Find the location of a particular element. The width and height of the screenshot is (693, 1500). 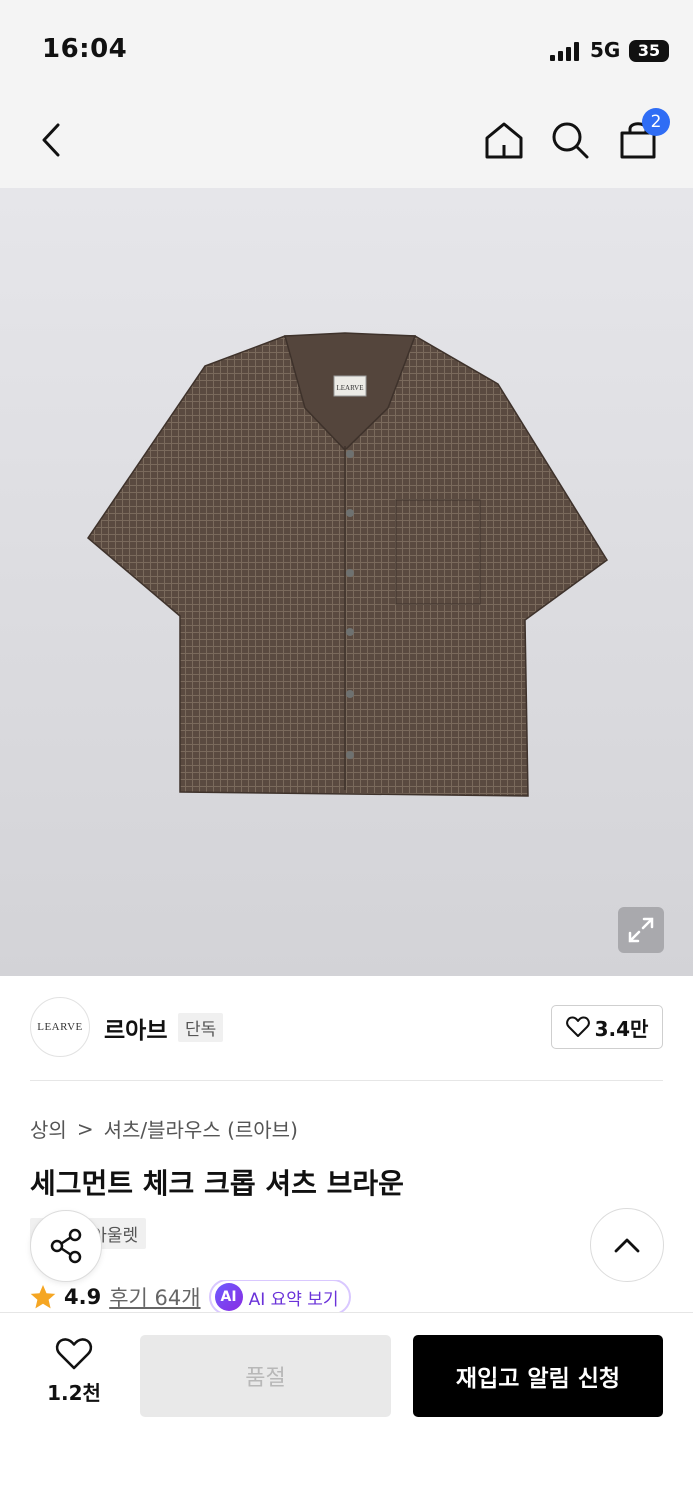

chevron-up-icon is located at coordinates (627, 1245).